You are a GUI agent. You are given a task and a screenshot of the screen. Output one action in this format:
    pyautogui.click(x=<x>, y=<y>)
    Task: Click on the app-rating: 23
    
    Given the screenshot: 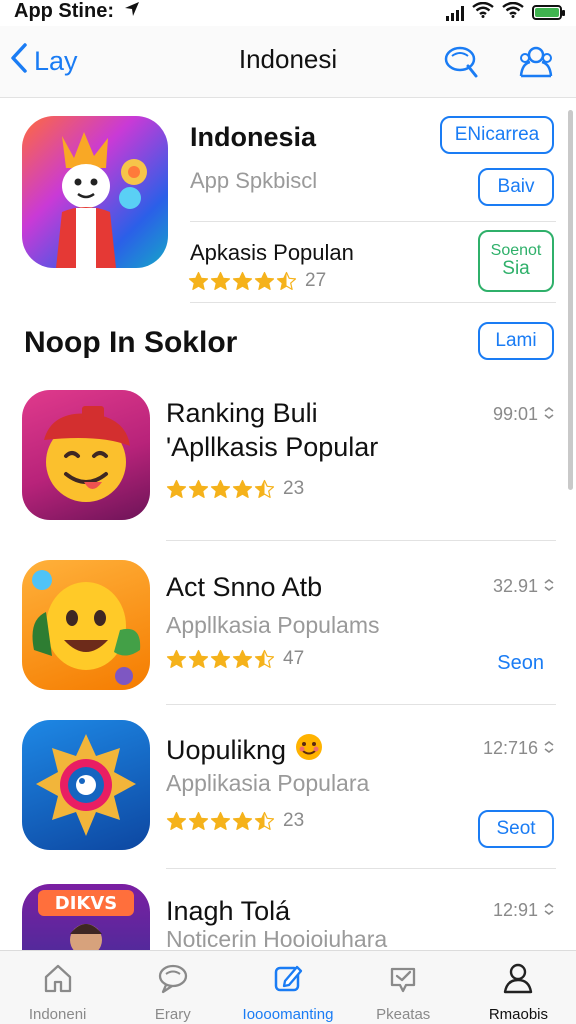 What is the action you would take?
    pyautogui.click(x=235, y=821)
    